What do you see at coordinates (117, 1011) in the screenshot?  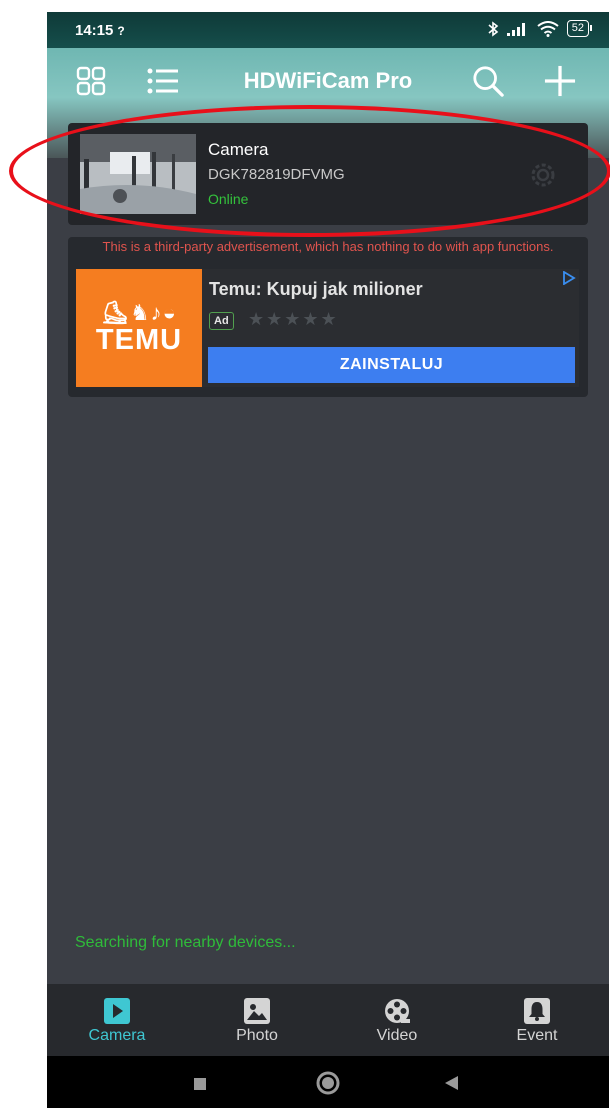 I see `play-icon` at bounding box center [117, 1011].